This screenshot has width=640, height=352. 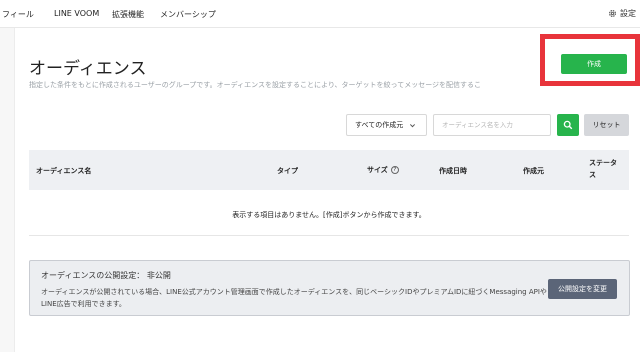 I want to click on table-header: オーディエンス名 タイプ サイズ? 作成日時 作成元 ステータス, so click(x=329, y=170).